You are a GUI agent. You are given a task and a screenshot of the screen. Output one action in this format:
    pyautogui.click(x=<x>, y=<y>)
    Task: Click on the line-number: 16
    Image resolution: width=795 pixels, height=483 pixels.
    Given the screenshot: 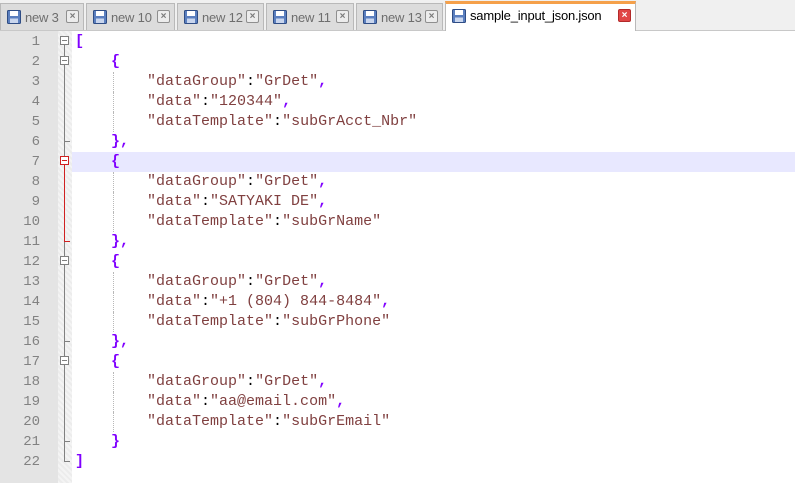 What is the action you would take?
    pyautogui.click(x=31, y=342)
    